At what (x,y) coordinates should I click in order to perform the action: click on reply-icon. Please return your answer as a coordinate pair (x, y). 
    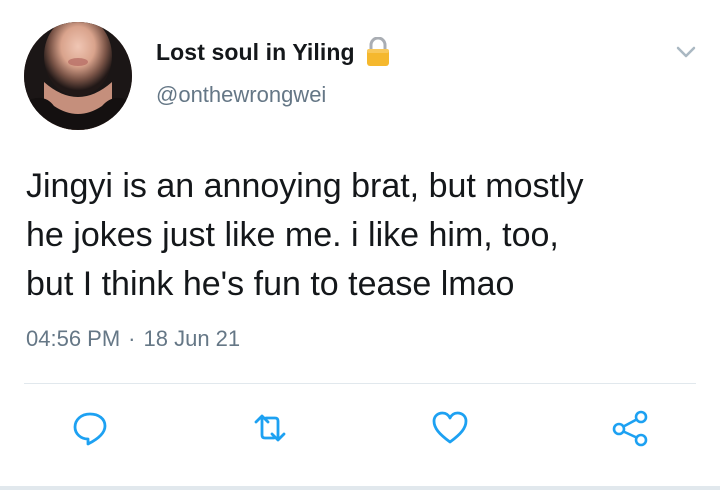
    Looking at the image, I should click on (90, 430).